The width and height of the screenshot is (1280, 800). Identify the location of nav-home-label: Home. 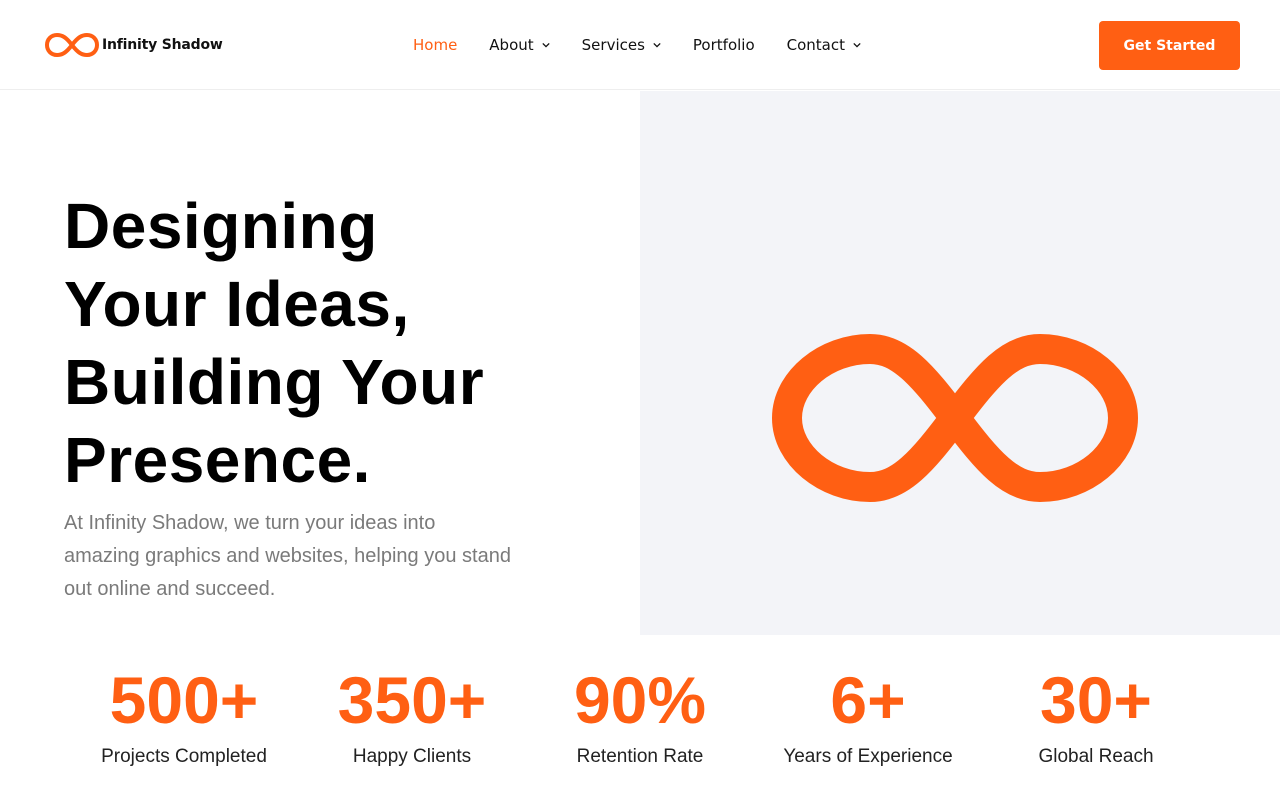
(435, 45).